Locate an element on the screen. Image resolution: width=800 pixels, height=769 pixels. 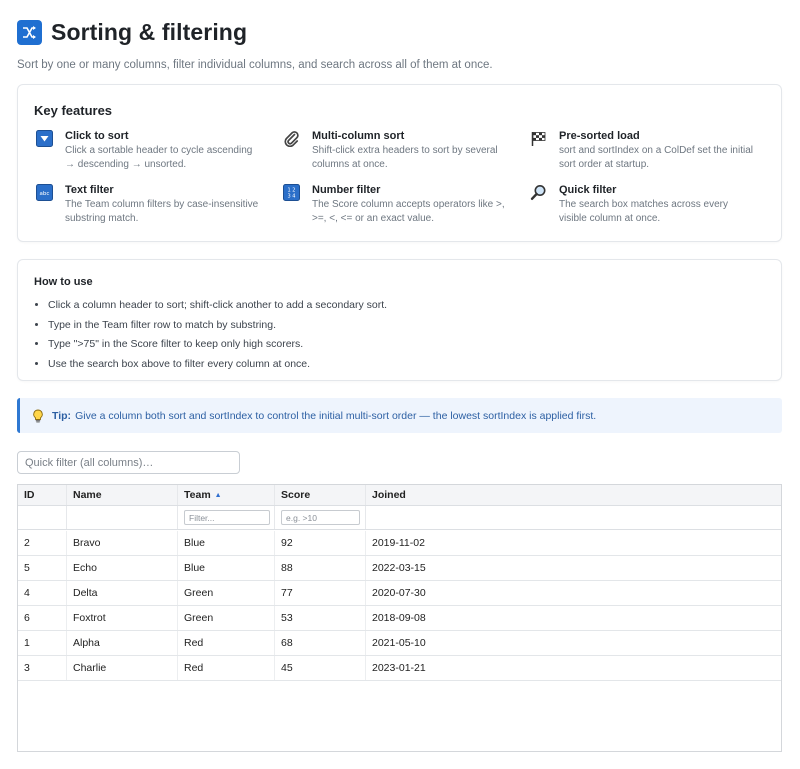
cell-name: Charlie is located at coordinates (122, 668).